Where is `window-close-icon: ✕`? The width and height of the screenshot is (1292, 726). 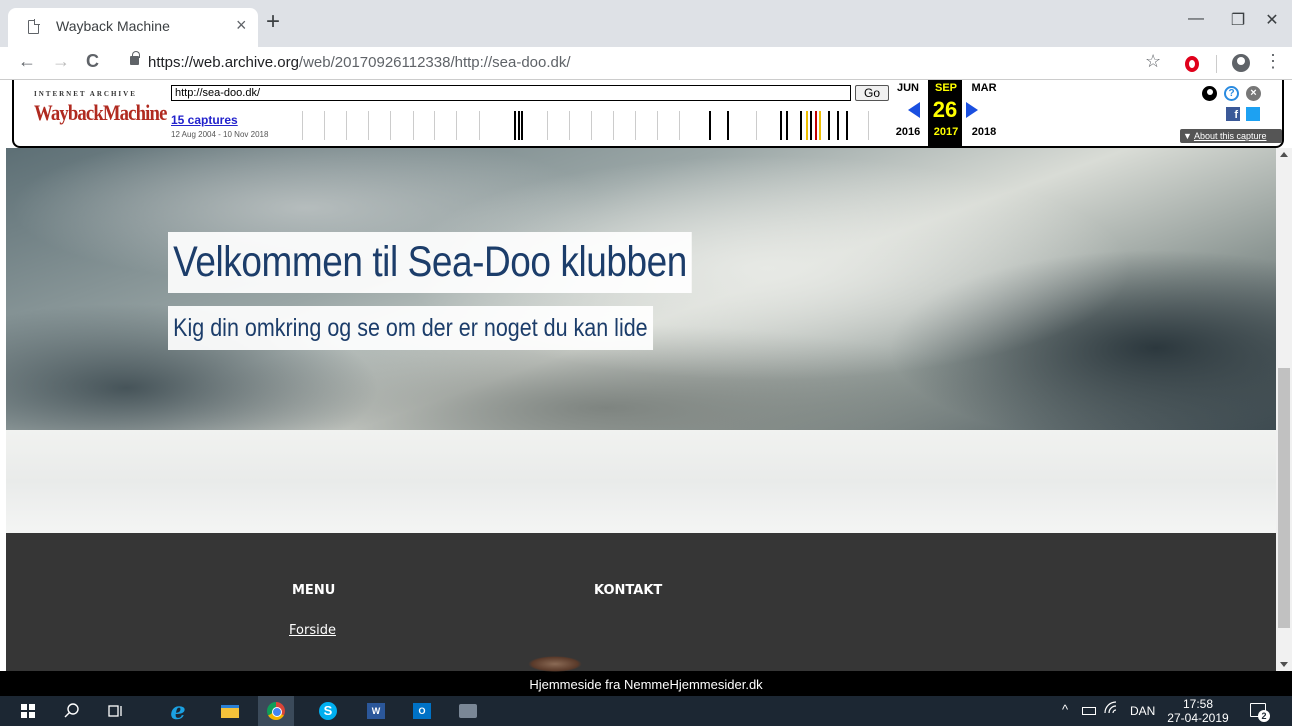
window-close-icon: ✕ is located at coordinates (1272, 20).